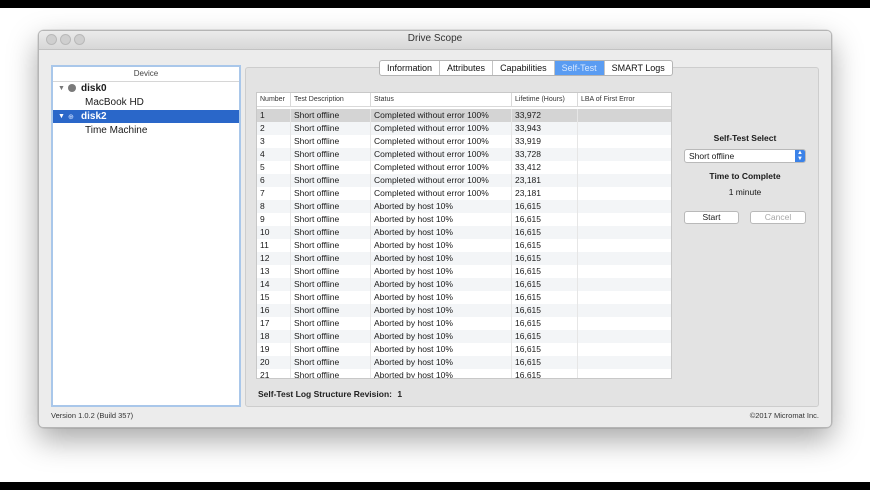 The height and width of the screenshot is (490, 870). Describe the element at coordinates (745, 156) in the screenshot. I see `self-test-select: Short offline ▲ ▼` at that location.